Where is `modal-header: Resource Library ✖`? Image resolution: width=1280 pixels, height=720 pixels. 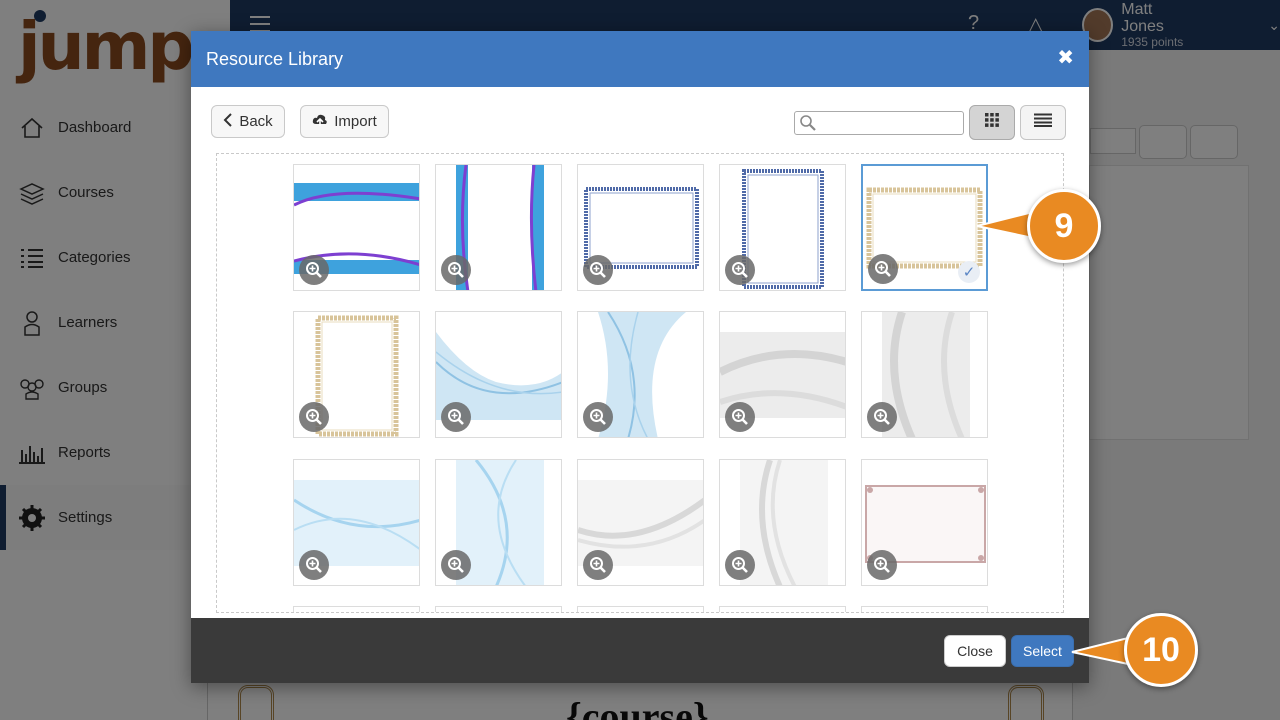 modal-header: Resource Library ✖ is located at coordinates (640, 59).